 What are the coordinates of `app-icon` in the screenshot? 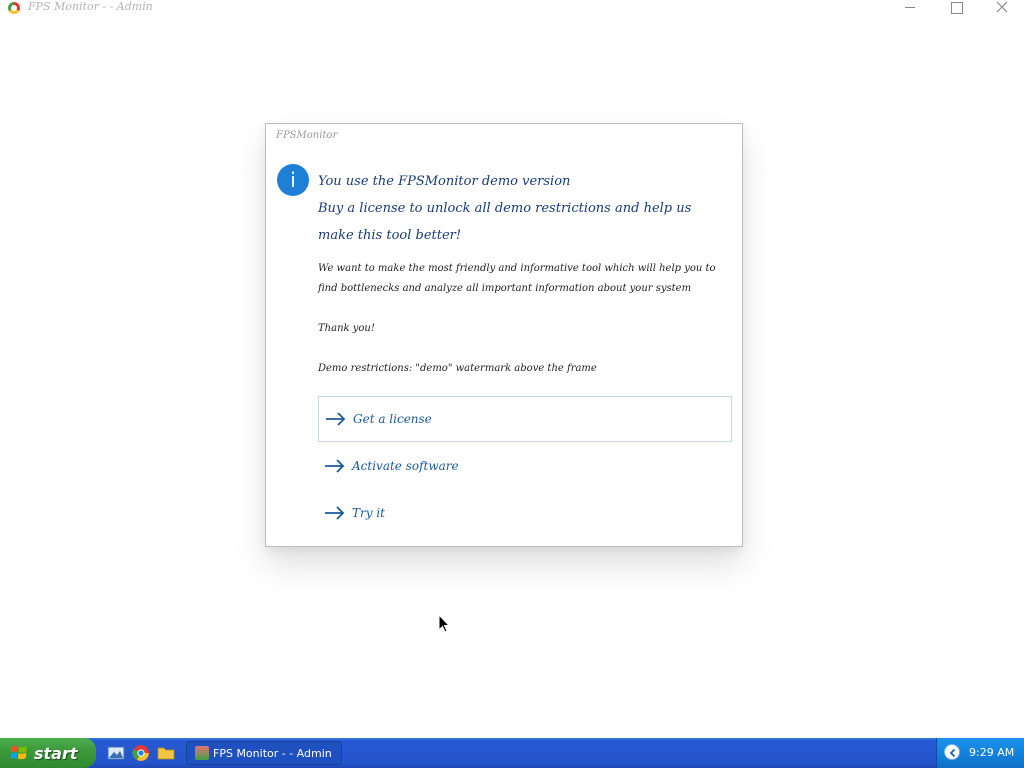 It's located at (14, 8).